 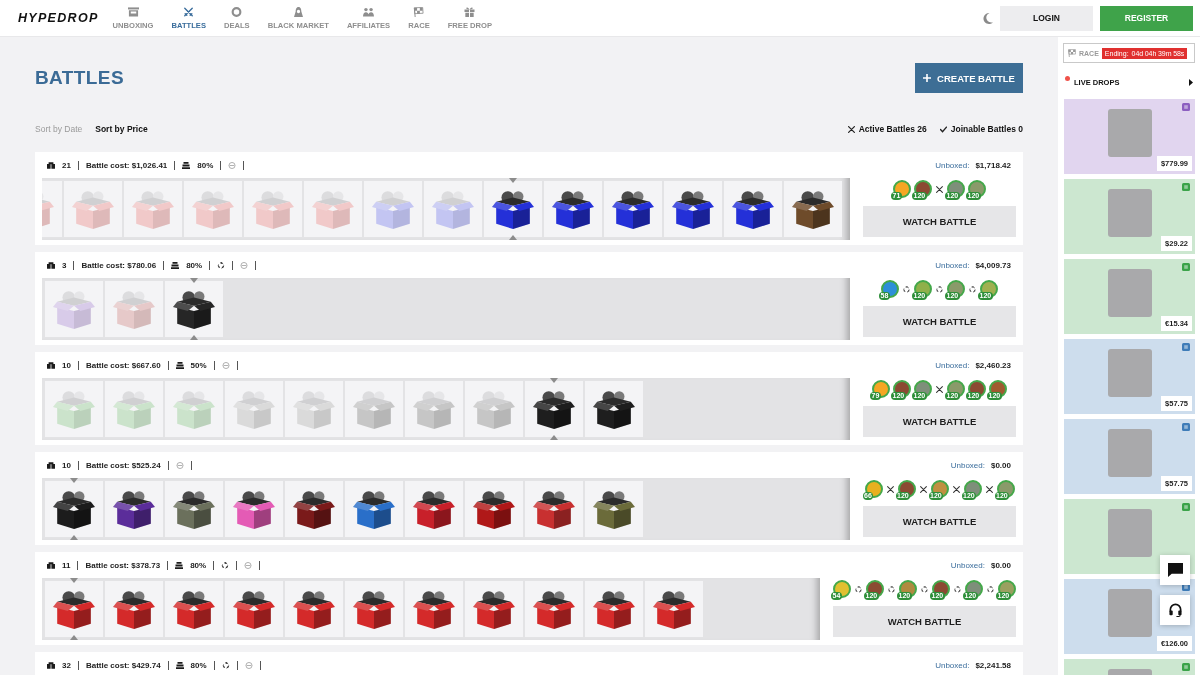 I want to click on register-button: REGISTER, so click(x=1146, y=18).